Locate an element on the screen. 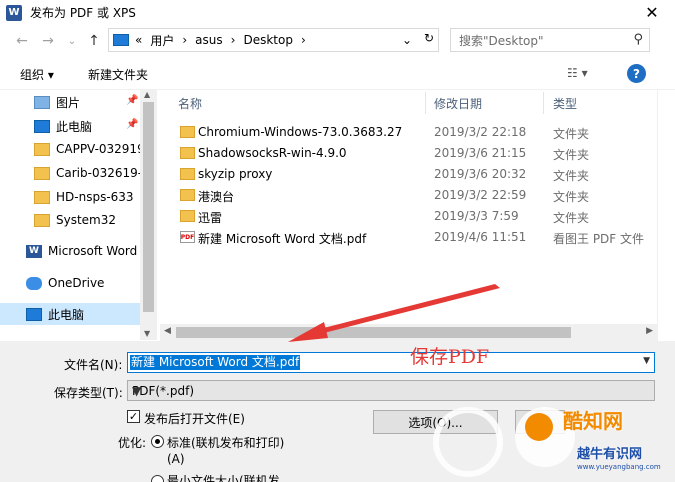 This screenshot has width=675, height=482. nav-item-onedrive: OneDrive is located at coordinates (70, 283).